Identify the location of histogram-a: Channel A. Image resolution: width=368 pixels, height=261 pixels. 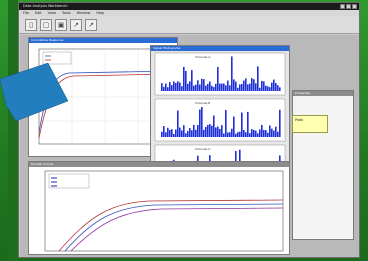
(220, 74).